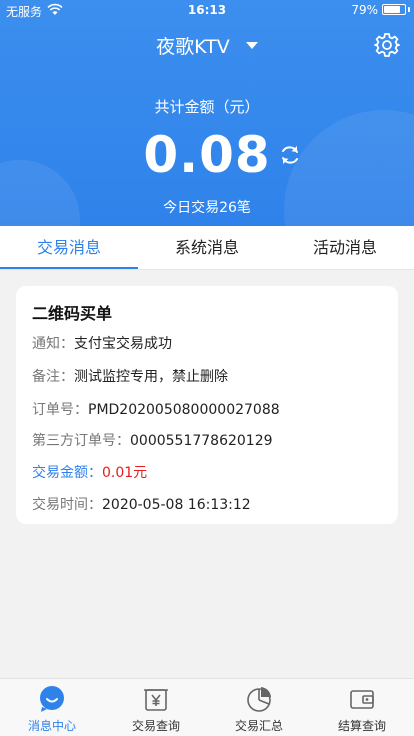 The image size is (414, 736). What do you see at coordinates (290, 155) in the screenshot?
I see `refresh-icon` at bounding box center [290, 155].